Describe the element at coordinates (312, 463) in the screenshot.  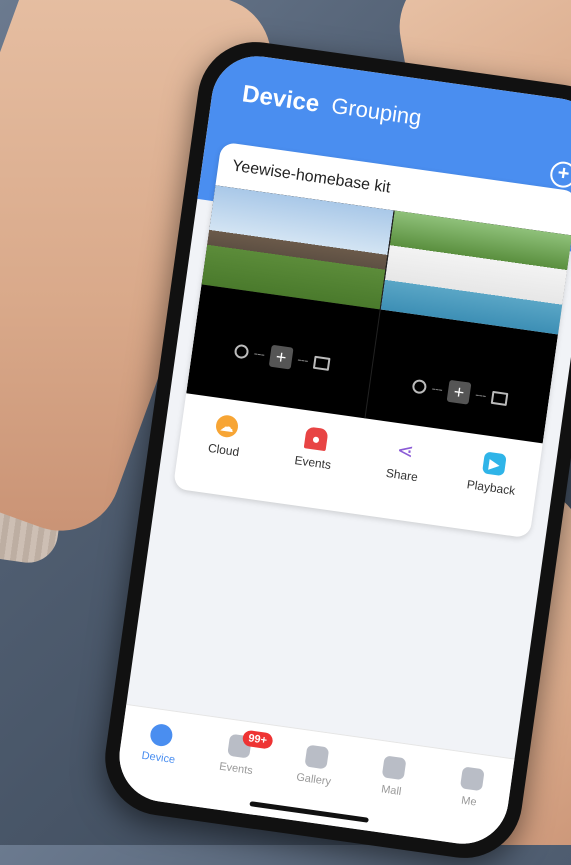
I see `action-label: Events` at that location.